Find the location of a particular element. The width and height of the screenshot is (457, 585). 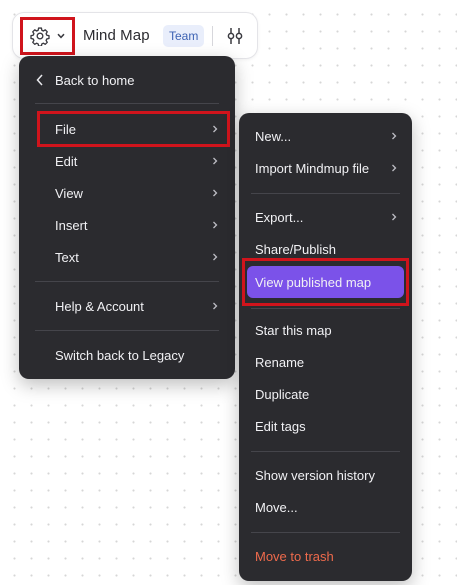

submenu-item-label: Show version history is located at coordinates (315, 475).